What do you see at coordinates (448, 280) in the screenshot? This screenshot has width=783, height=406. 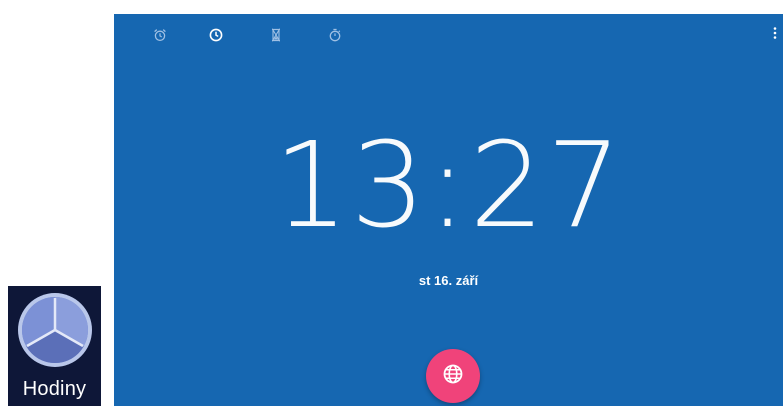 I see `clock-date: st 16. září` at bounding box center [448, 280].